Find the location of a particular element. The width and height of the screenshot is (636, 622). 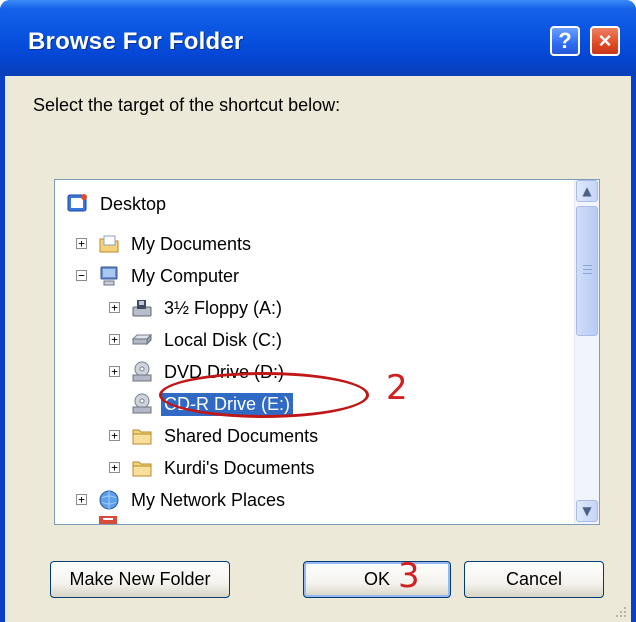

desktop-icon is located at coordinates (77, 203).